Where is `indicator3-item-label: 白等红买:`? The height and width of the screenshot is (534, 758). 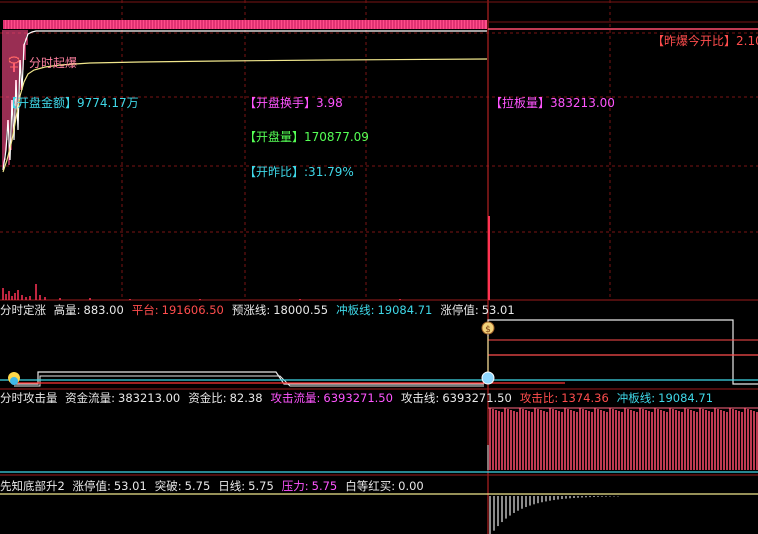 indicator3-item-label: 白等红买: is located at coordinates (370, 486).